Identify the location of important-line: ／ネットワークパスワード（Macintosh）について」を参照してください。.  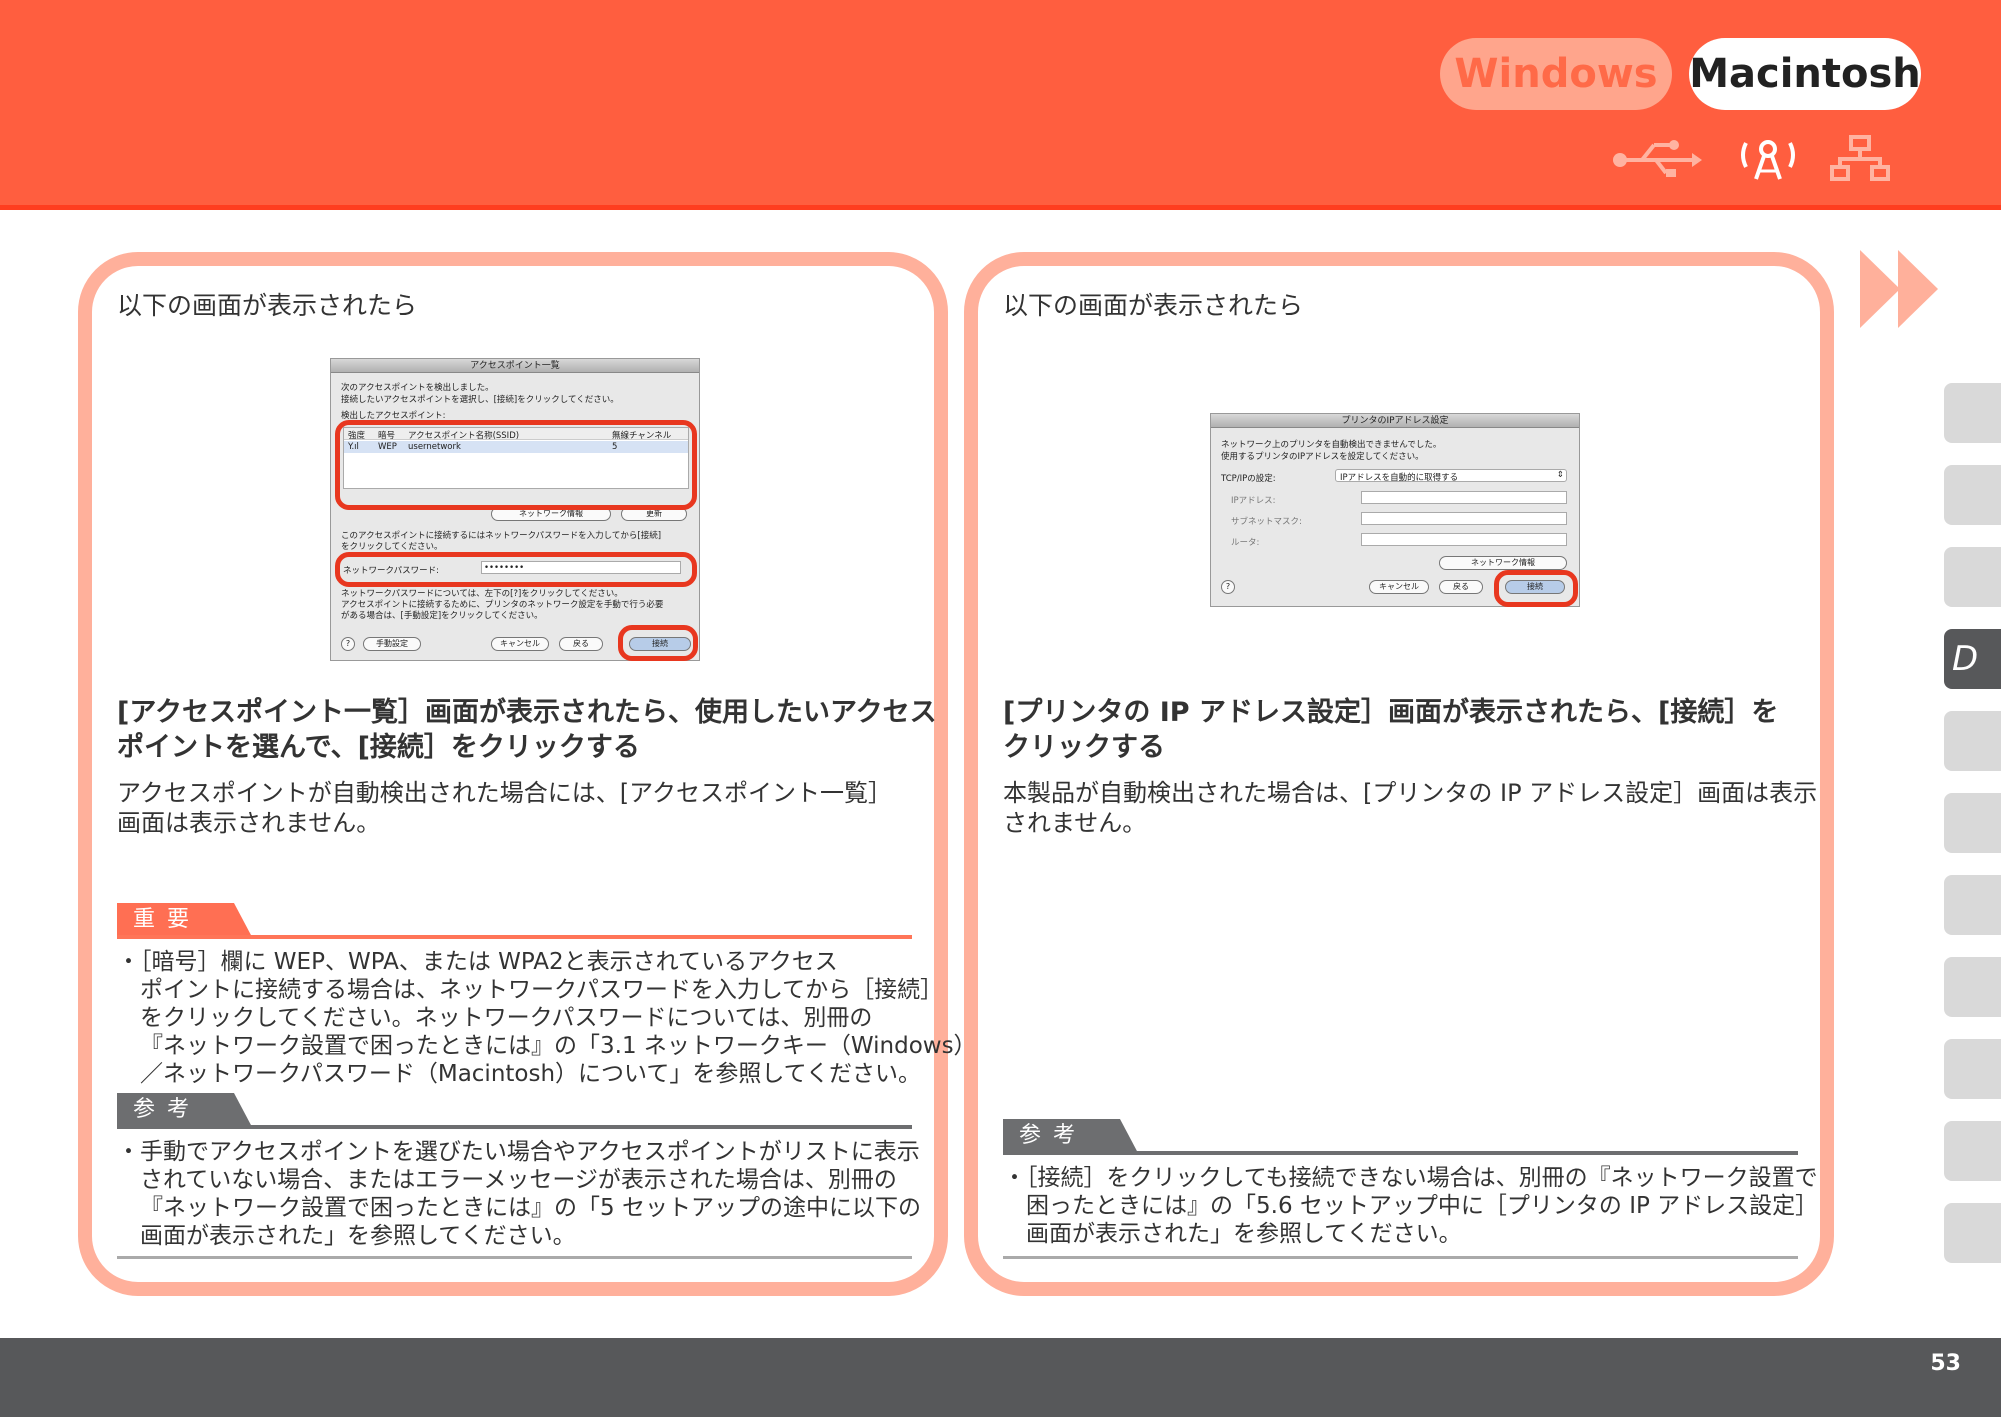
(530, 1074).